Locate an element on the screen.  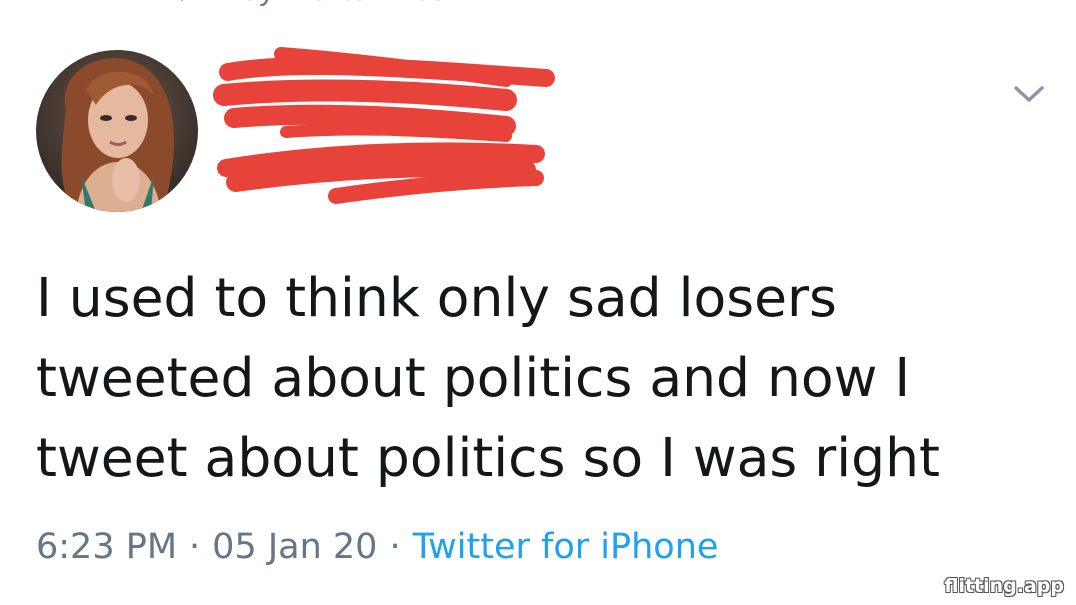
author-block is located at coordinates (386, 130).